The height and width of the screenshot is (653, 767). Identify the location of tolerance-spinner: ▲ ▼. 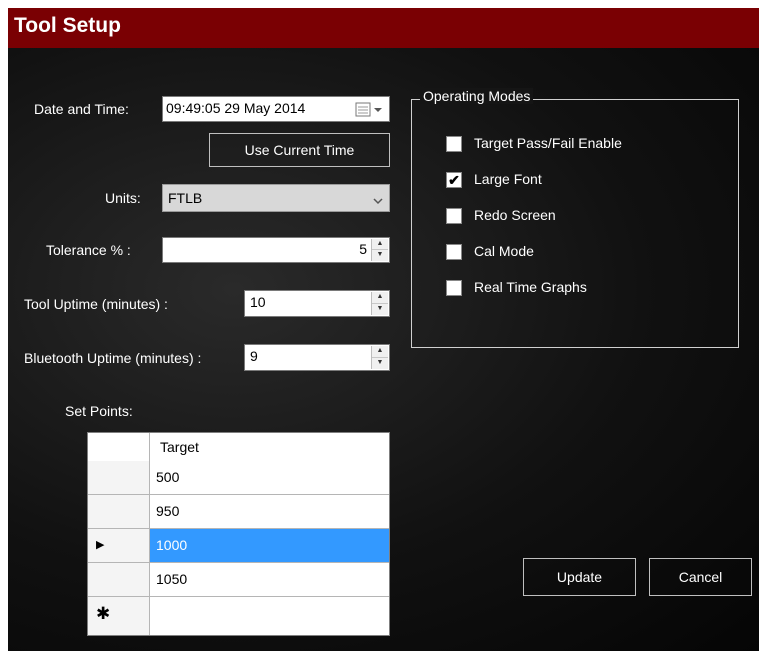
(379, 250).